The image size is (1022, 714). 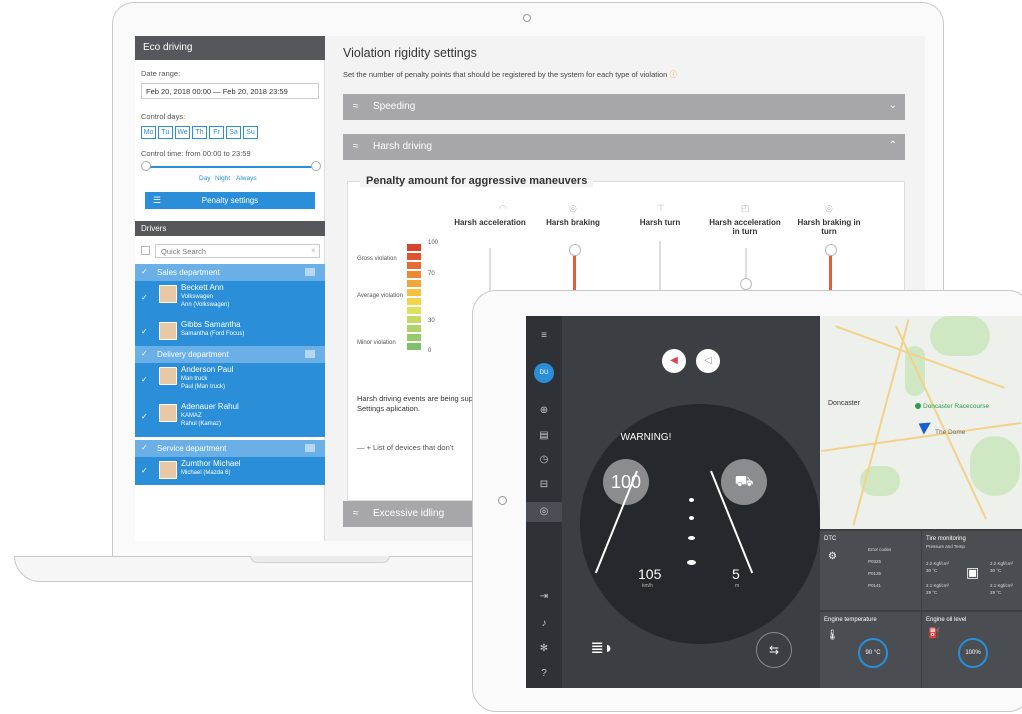 I want to click on car-icon: ⊟, so click(x=544, y=485).